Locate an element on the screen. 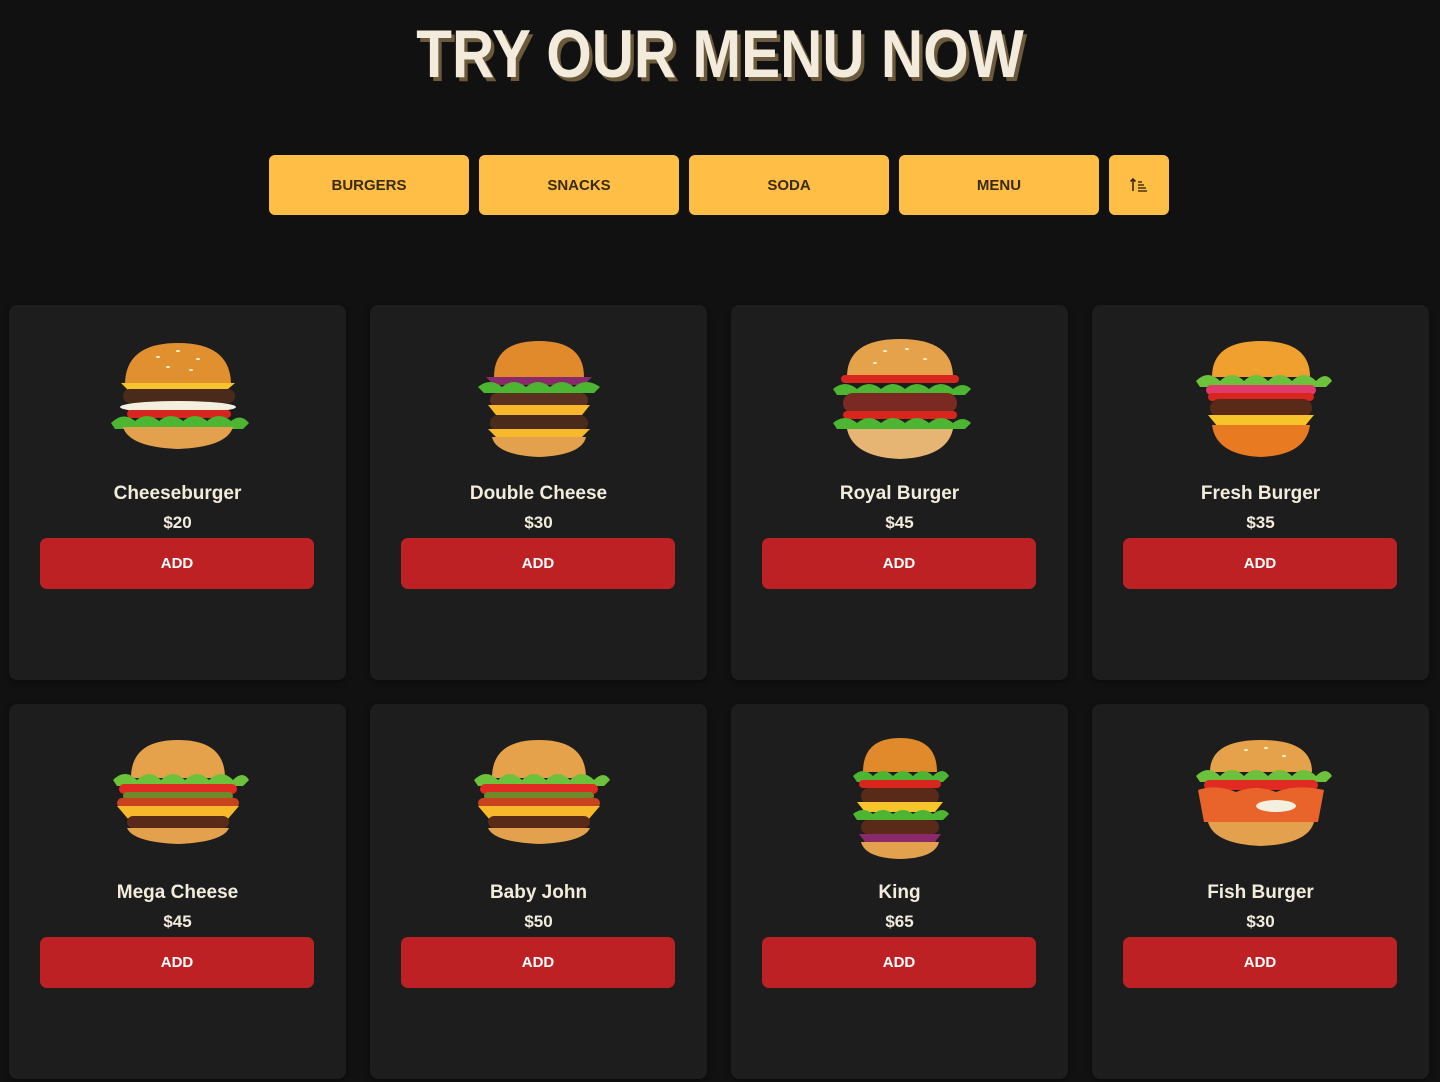 Image resolution: width=1440 pixels, height=1082 pixels. sort-ascending-icon is located at coordinates (1138, 184).